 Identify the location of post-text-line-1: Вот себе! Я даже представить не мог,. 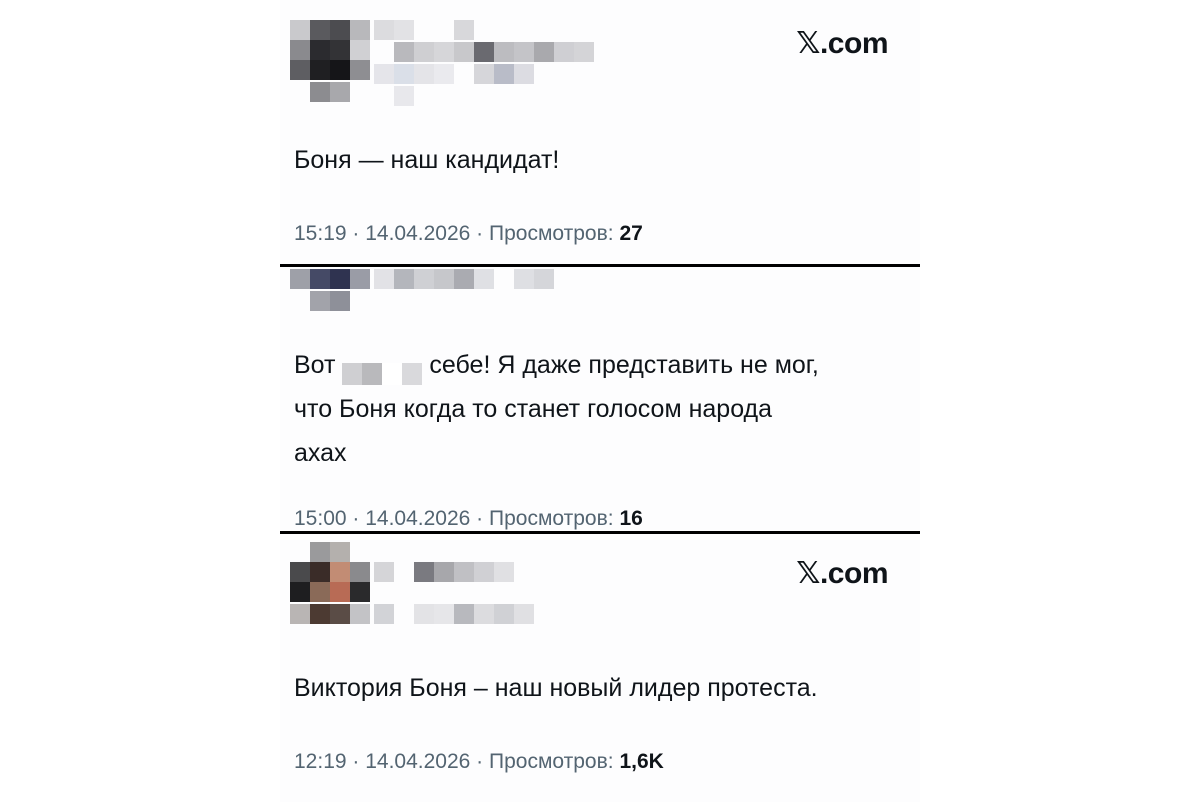
(556, 365).